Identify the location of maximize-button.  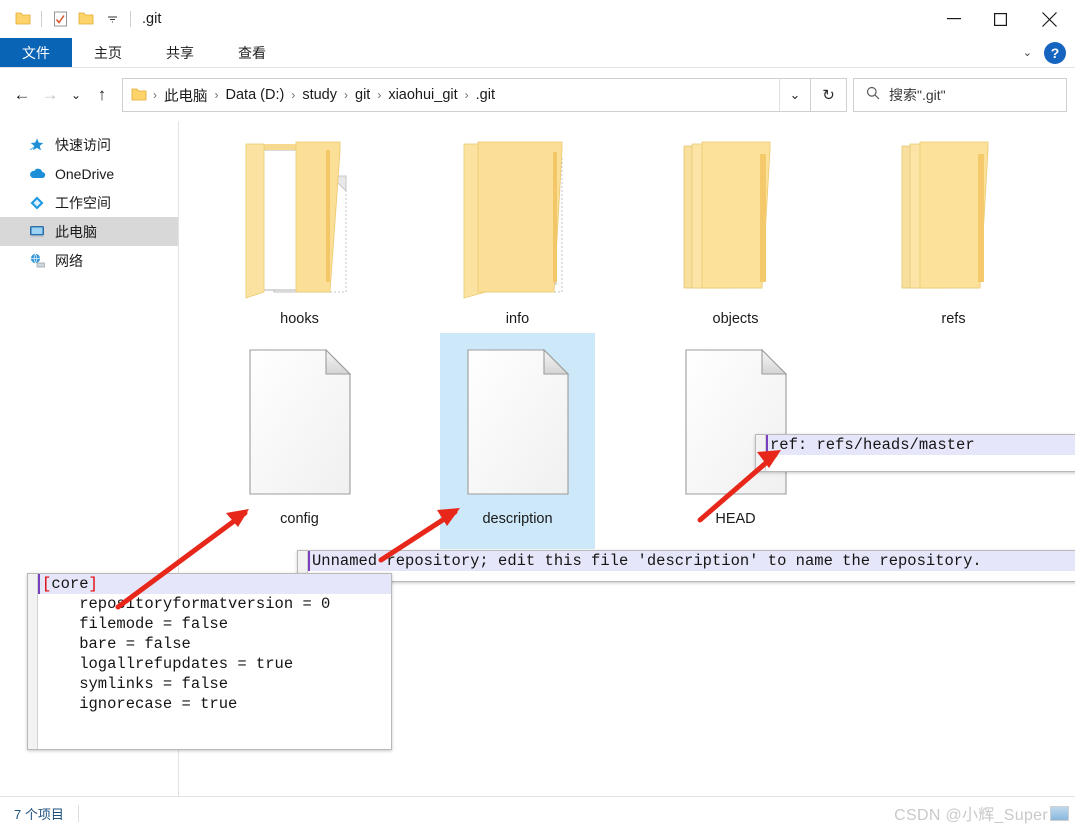
(1000, 19).